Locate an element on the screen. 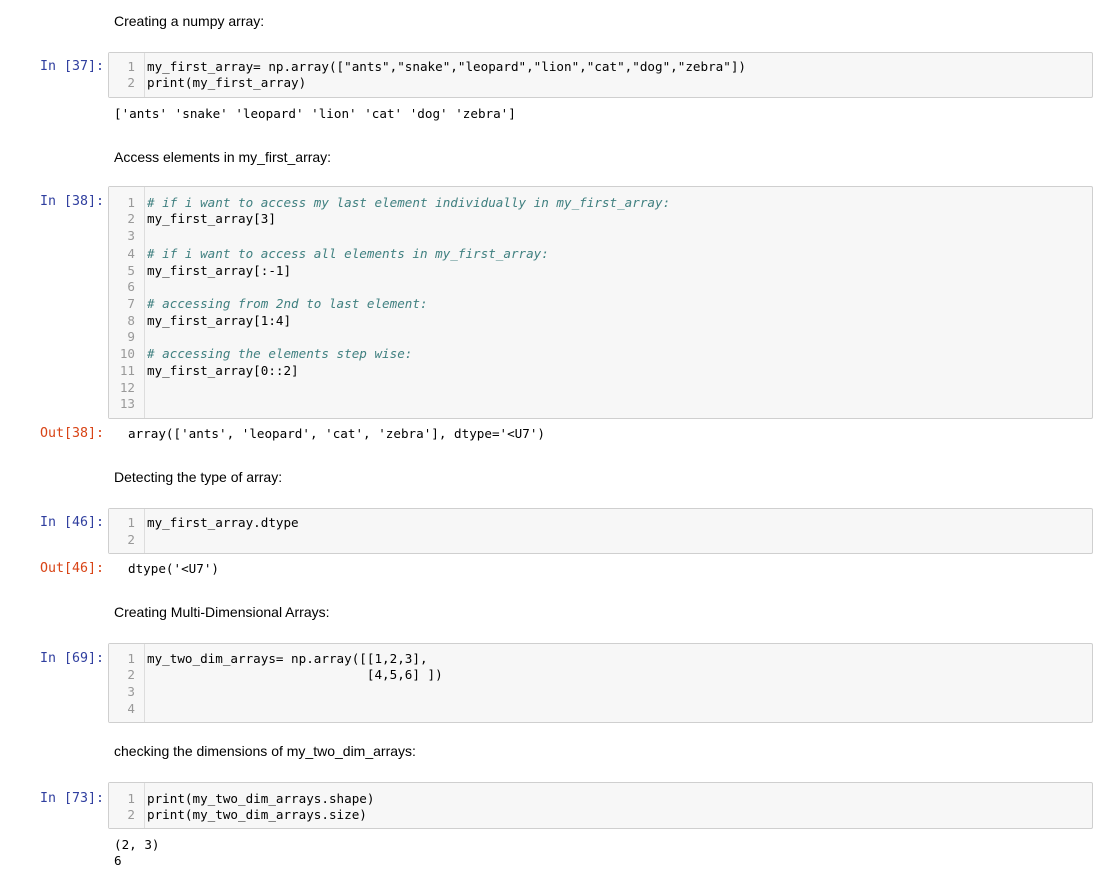  code-line-1: 1 my_first_array.dtype is located at coordinates (600, 523).